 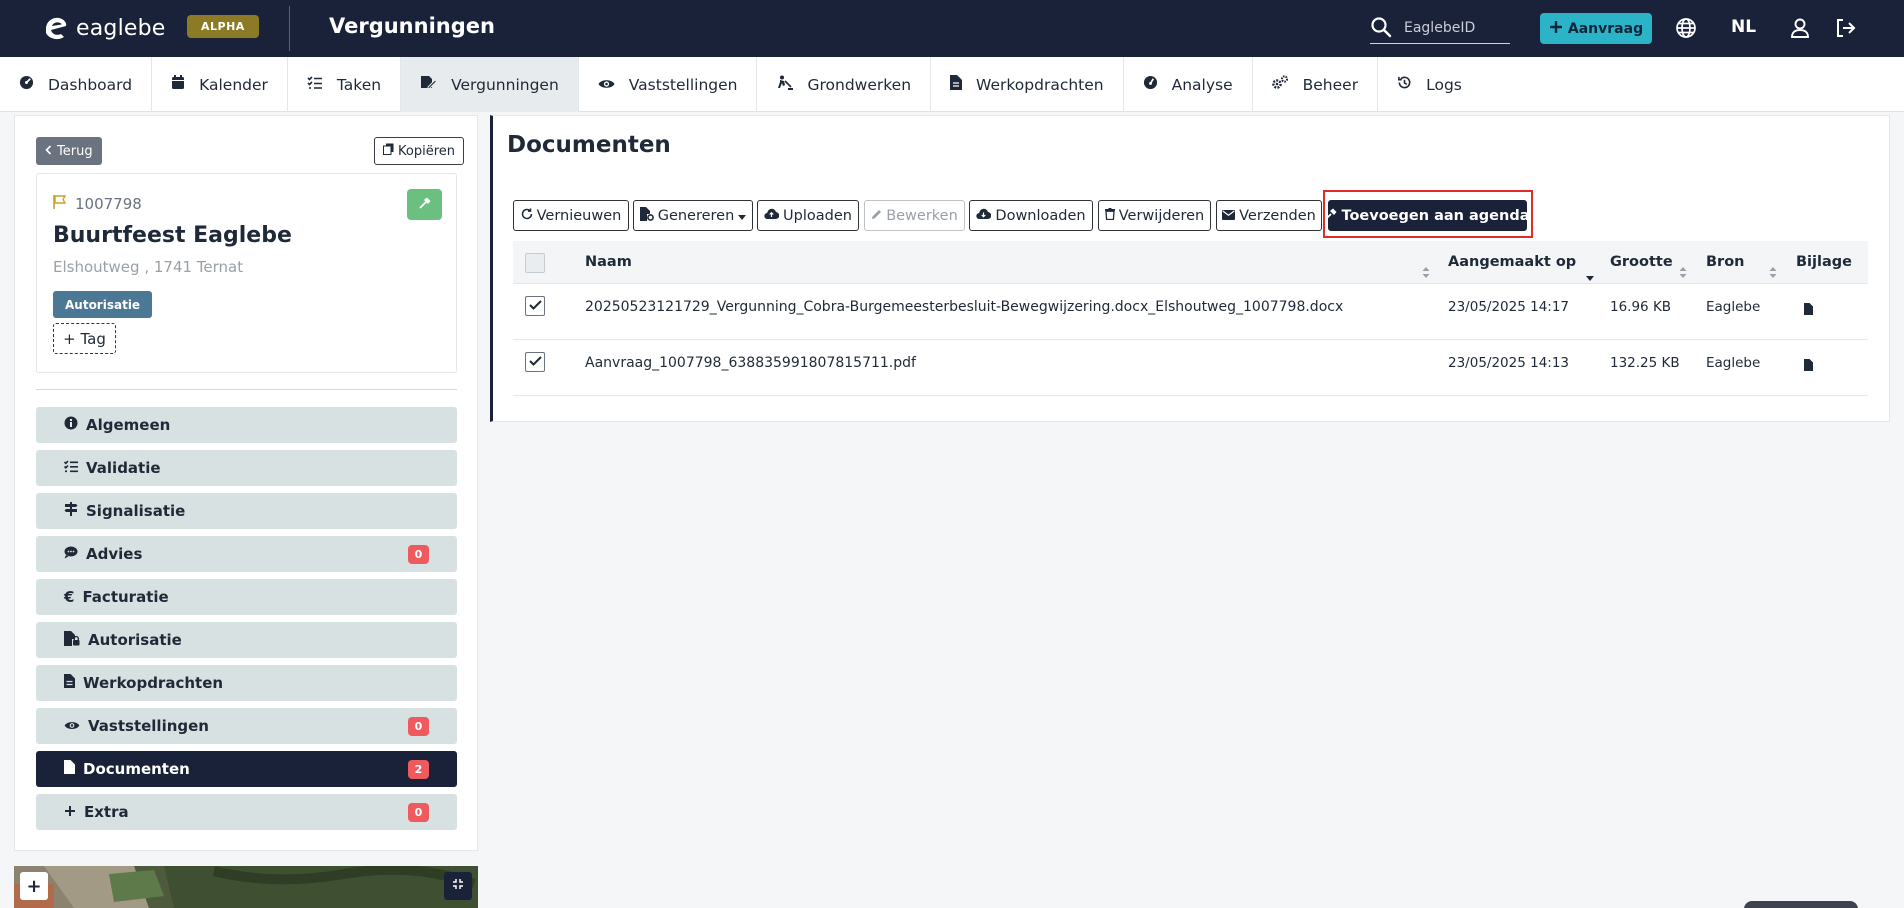 What do you see at coordinates (1040, 215) in the screenshot?
I see `download-label: Downloaden` at bounding box center [1040, 215].